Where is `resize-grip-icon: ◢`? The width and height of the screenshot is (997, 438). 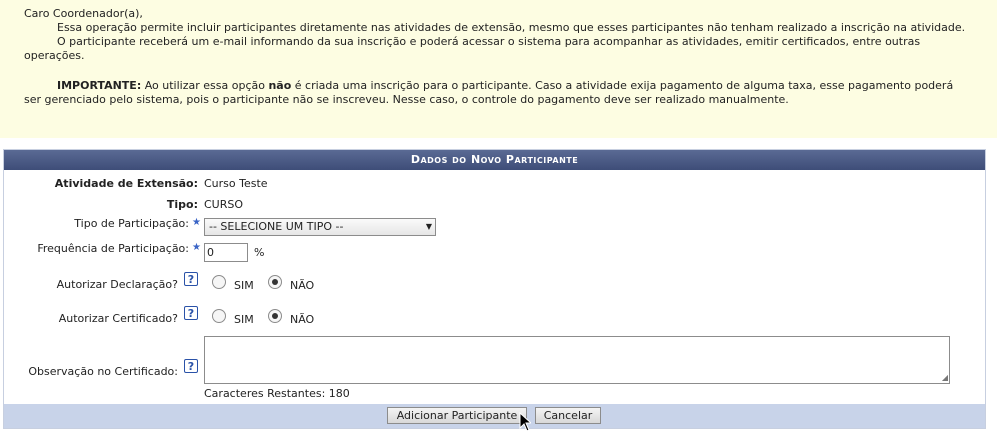
resize-grip-icon: ◢ is located at coordinates (945, 377).